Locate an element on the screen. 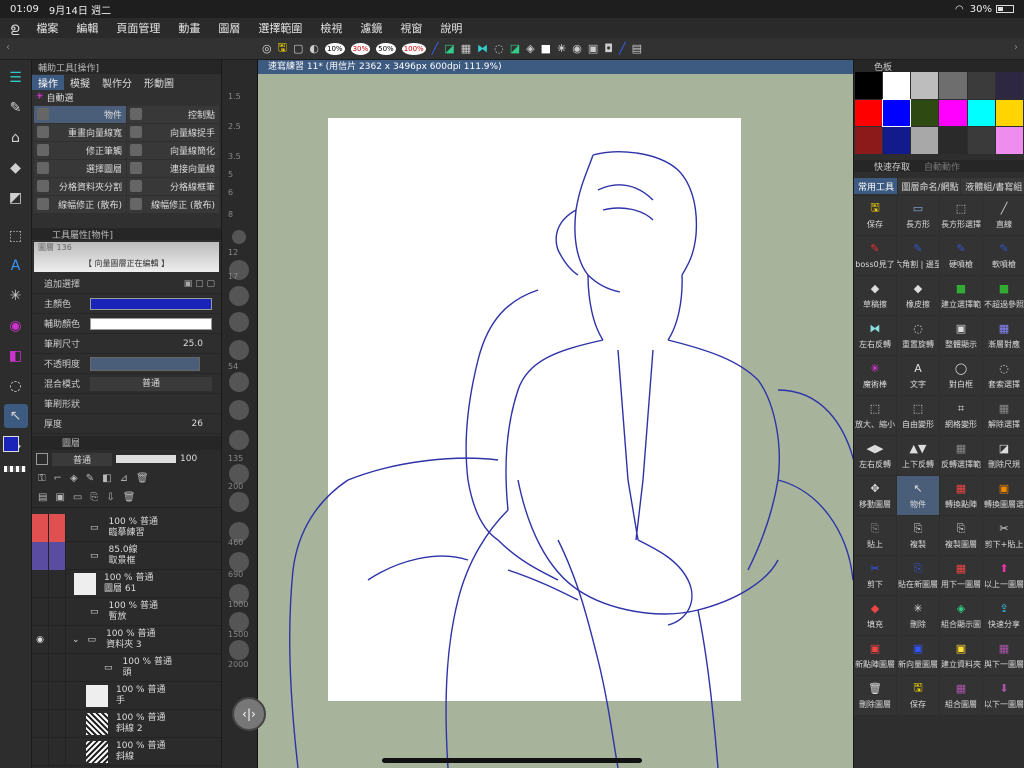 Image resolution: width=1024 pixels, height=768 pixels. size-label: 135 is located at coordinates (235, 458).